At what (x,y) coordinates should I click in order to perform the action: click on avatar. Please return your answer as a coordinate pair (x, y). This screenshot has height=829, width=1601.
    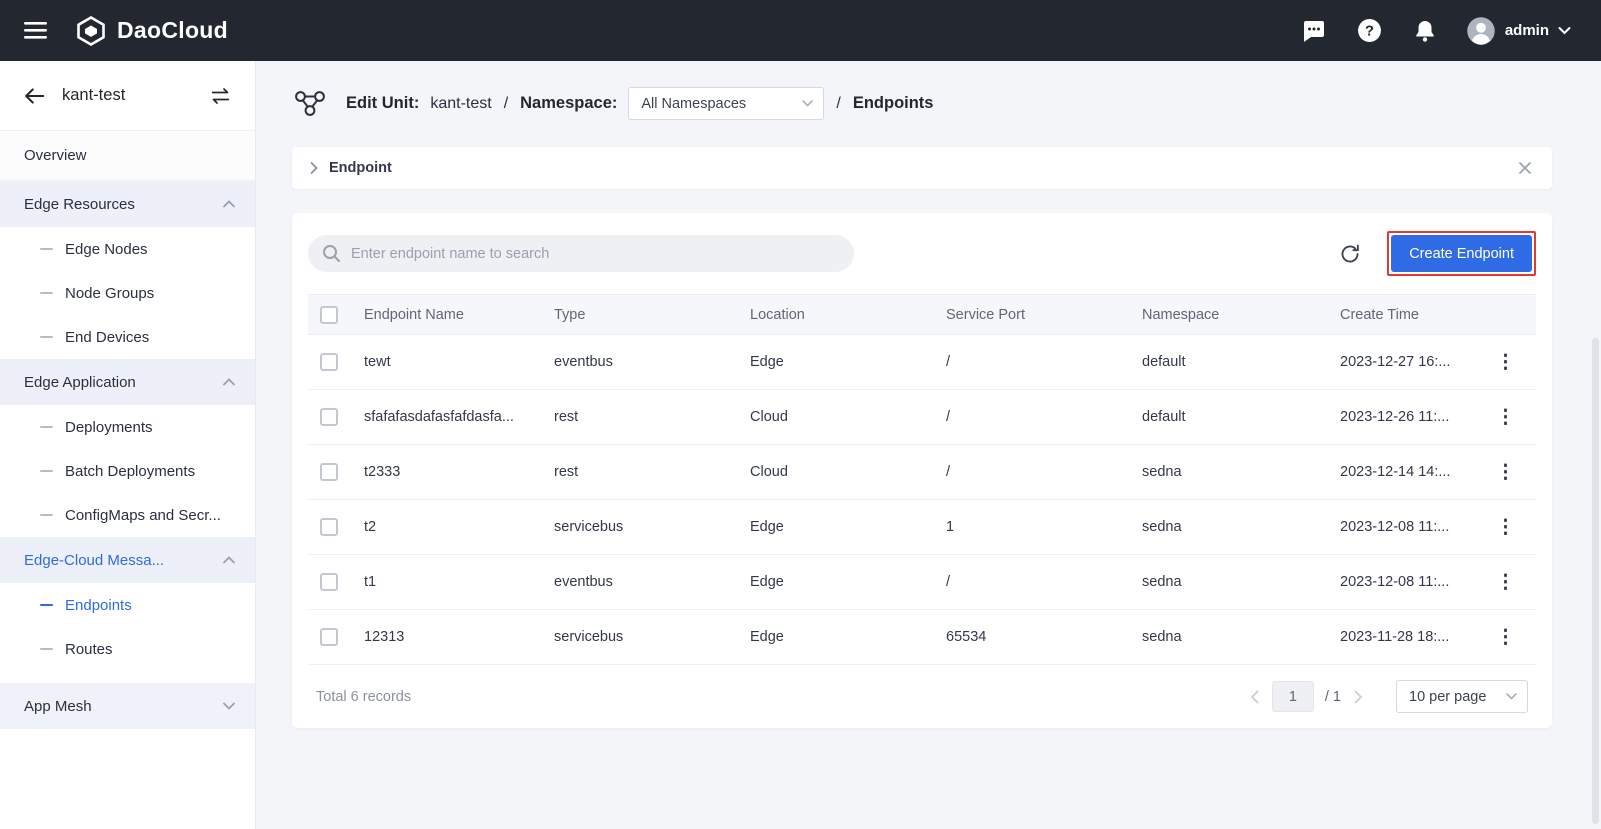
    Looking at the image, I should click on (1481, 31).